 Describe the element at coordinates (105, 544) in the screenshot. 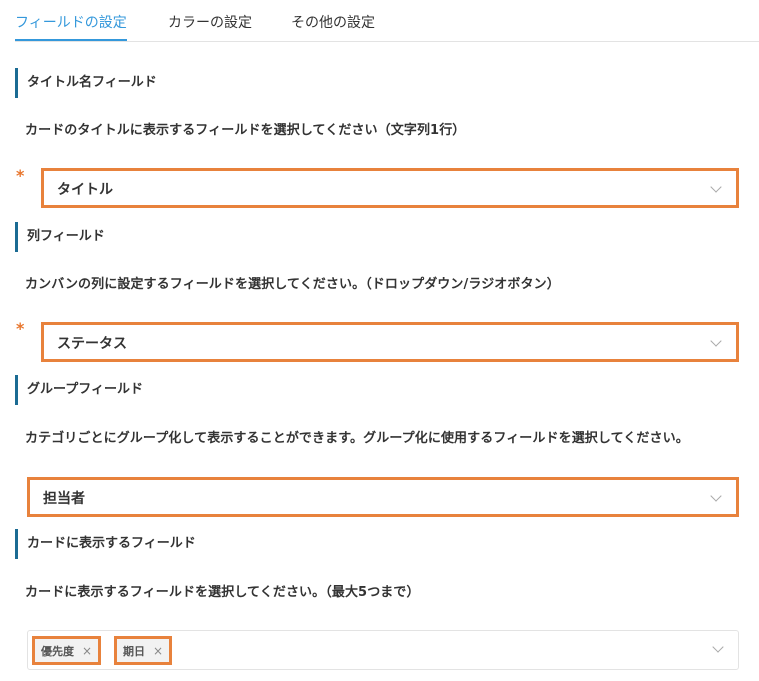

I see `card-fields-heading: カードに表示するフィールド` at that location.